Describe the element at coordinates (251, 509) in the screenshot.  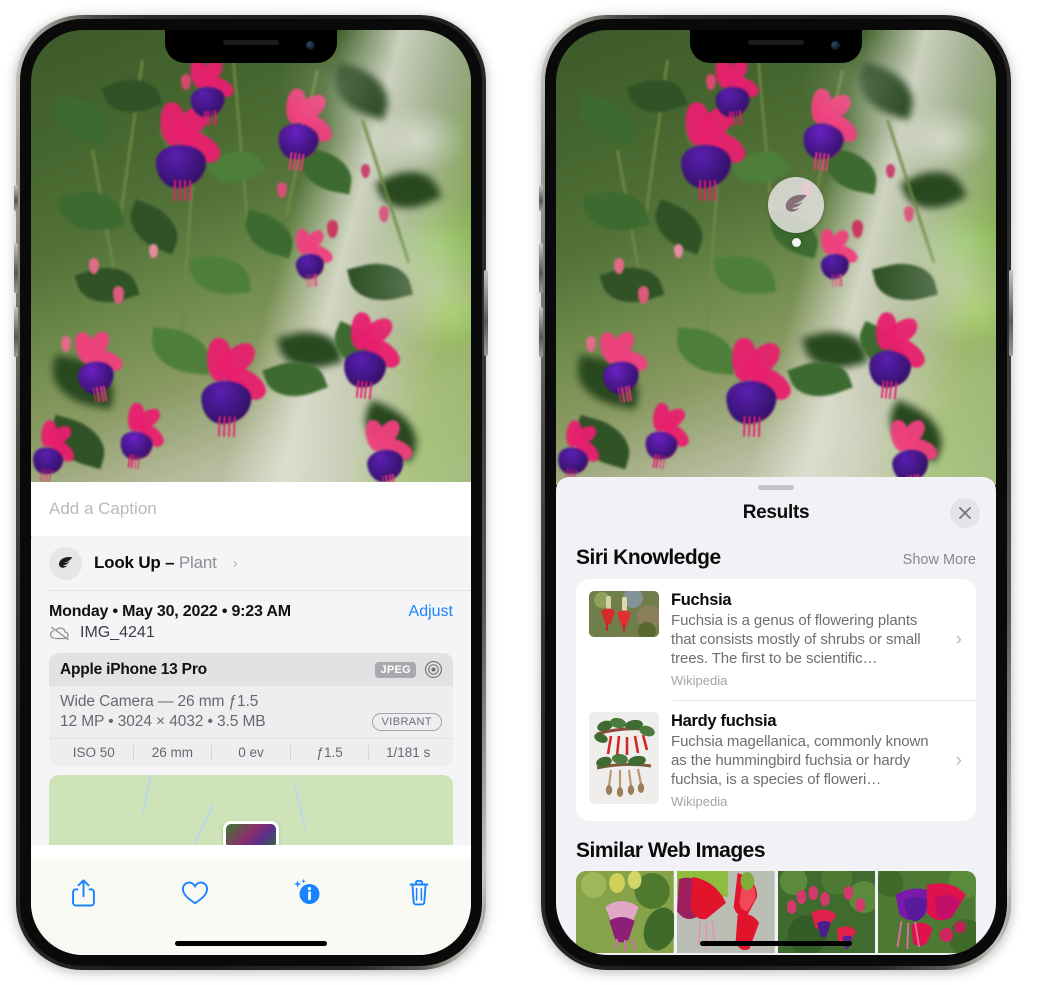
I see `caption-input: Add a Caption` at that location.